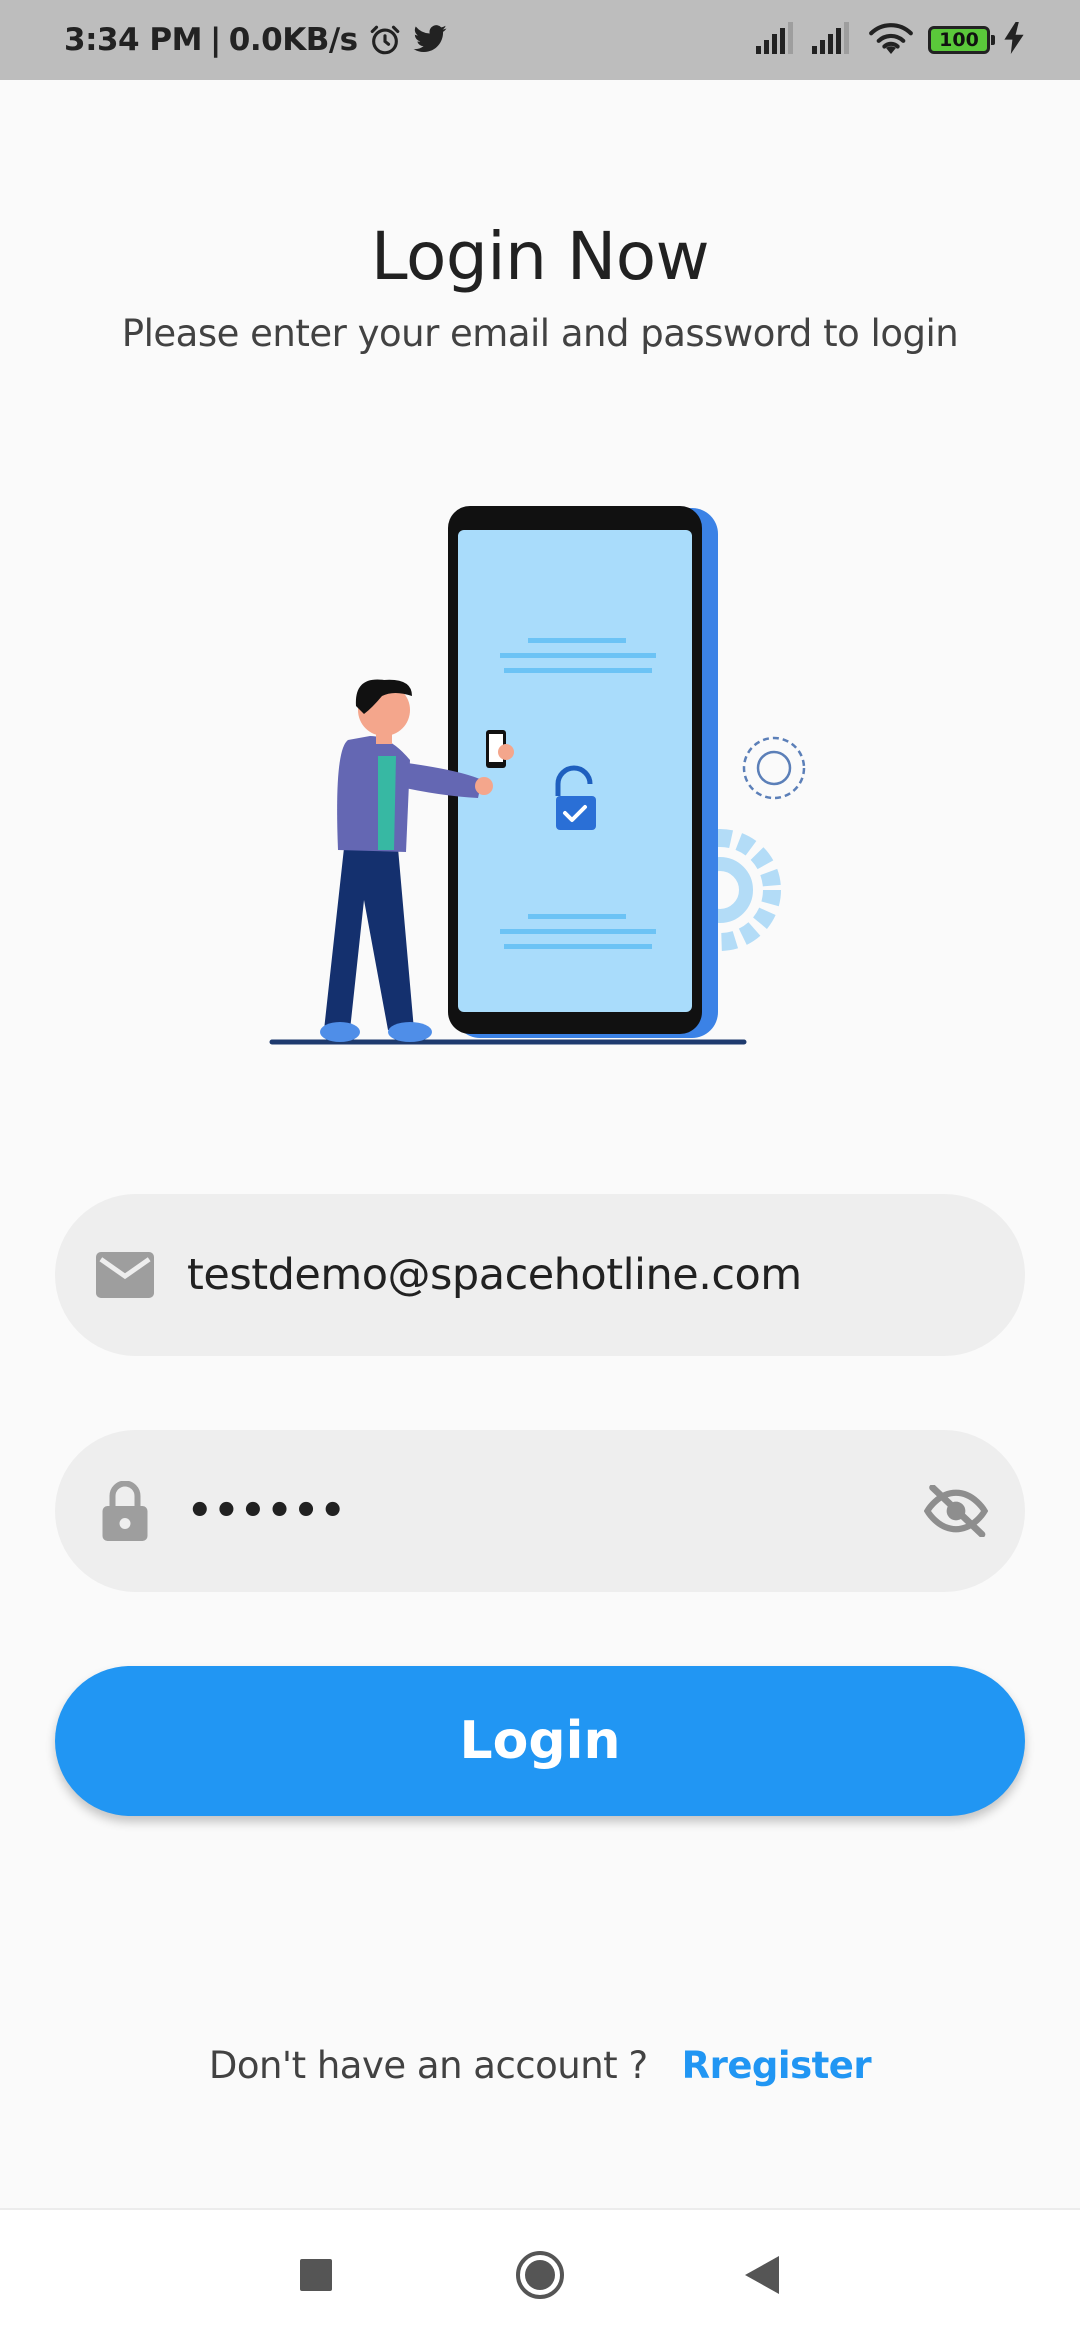  I want to click on email-field: testdemo@spacehotline.com, so click(540, 1275).